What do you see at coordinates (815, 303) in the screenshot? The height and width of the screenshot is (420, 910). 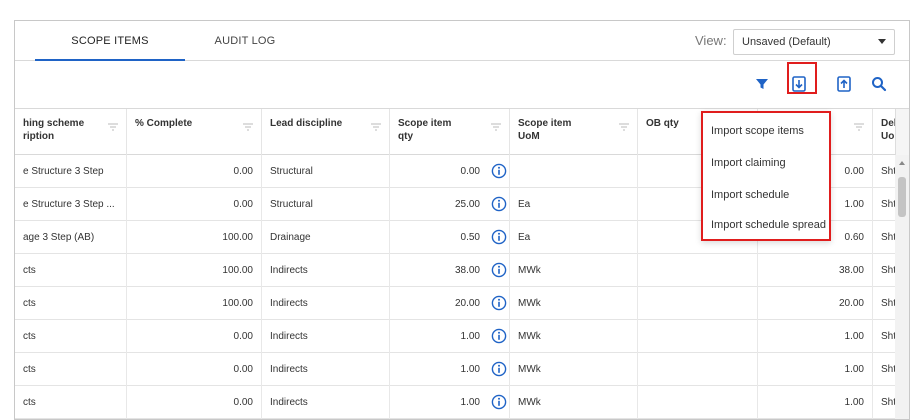 I see `cell-c7: 20.00` at bounding box center [815, 303].